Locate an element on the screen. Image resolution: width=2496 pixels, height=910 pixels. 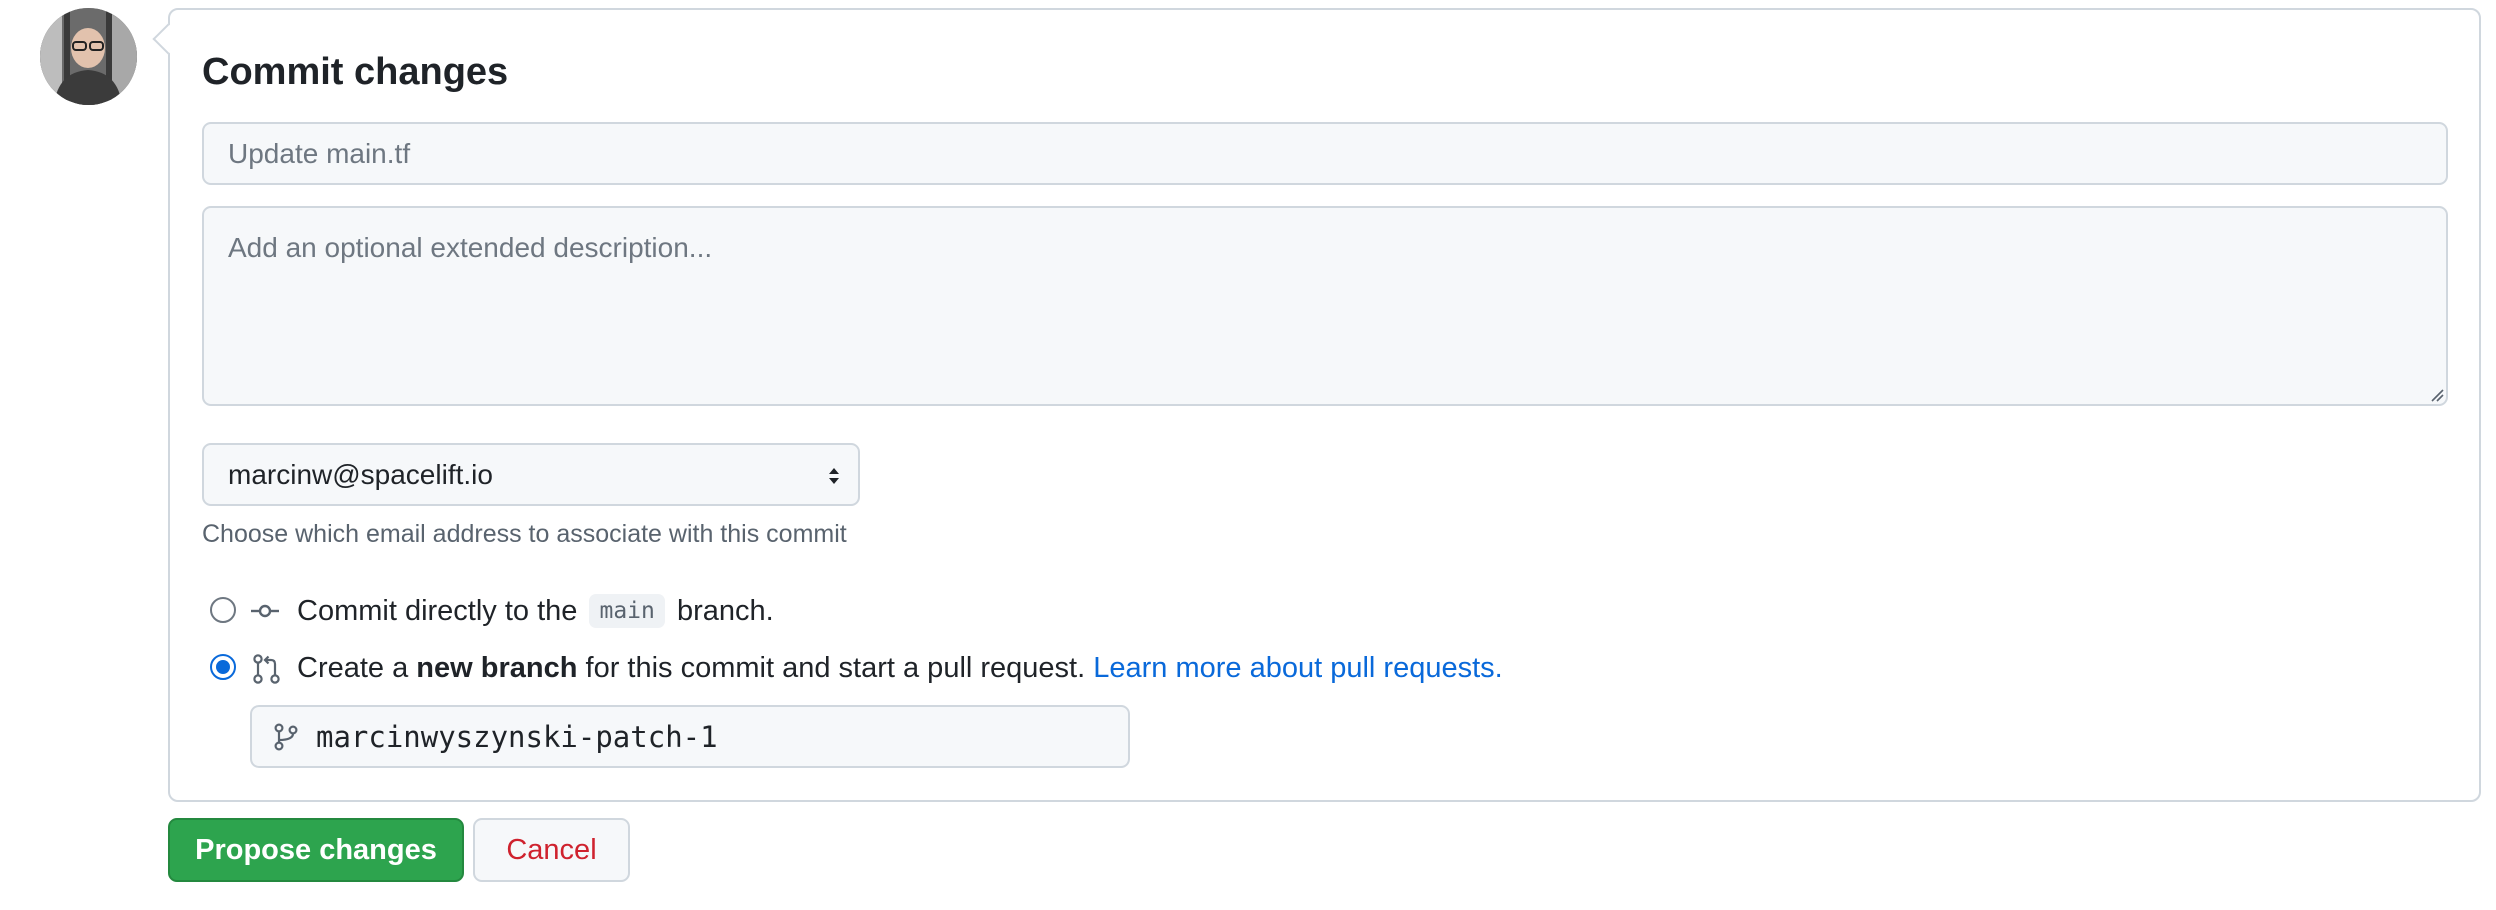
propose-changes-button: Propose changes is located at coordinates (316, 850).